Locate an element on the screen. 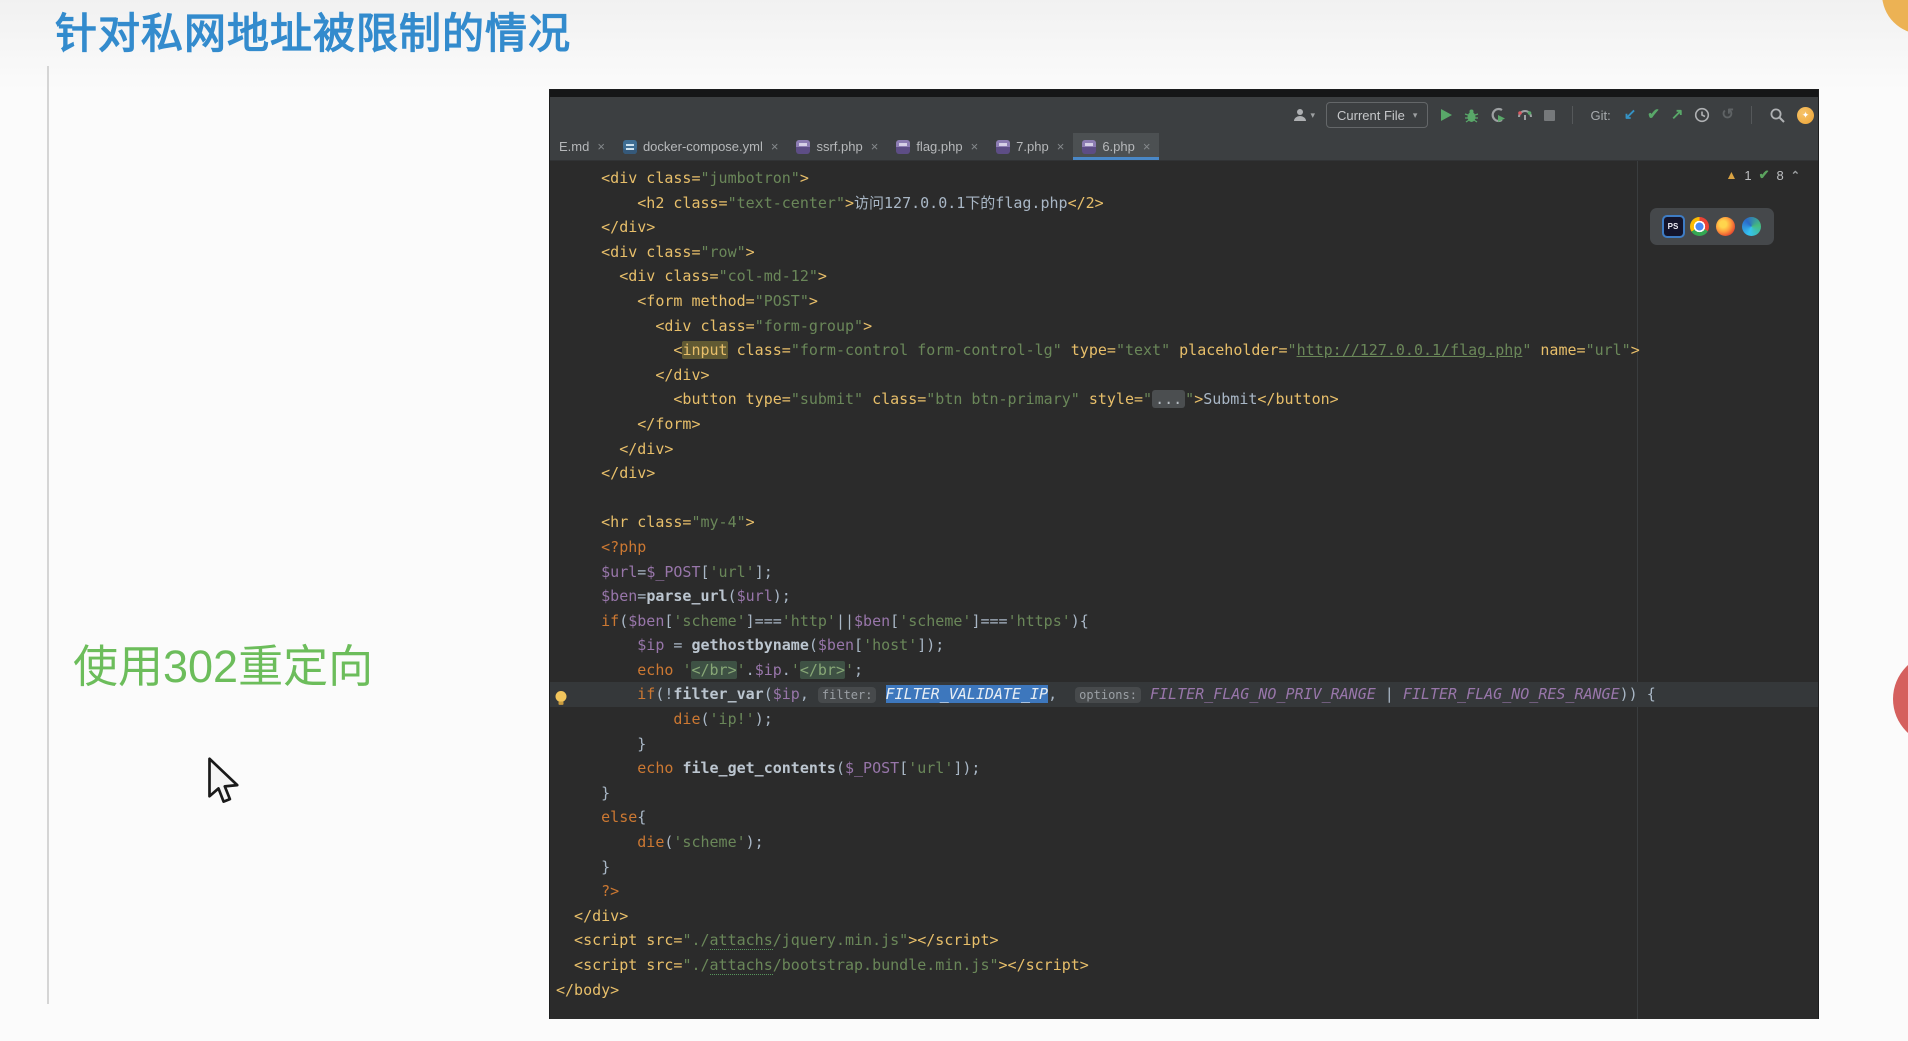 The width and height of the screenshot is (1908, 1041). rollback-icon: ↺ is located at coordinates (1727, 115).